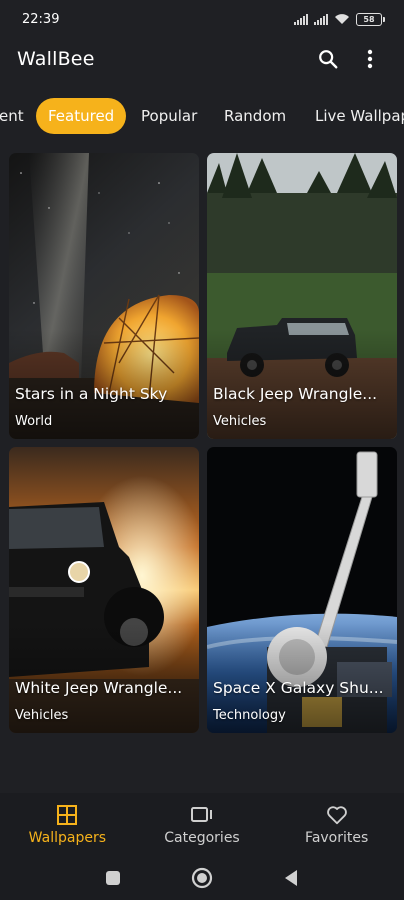 The image size is (404, 900). What do you see at coordinates (34, 421) in the screenshot?
I see `wallpaper-category: World` at bounding box center [34, 421].